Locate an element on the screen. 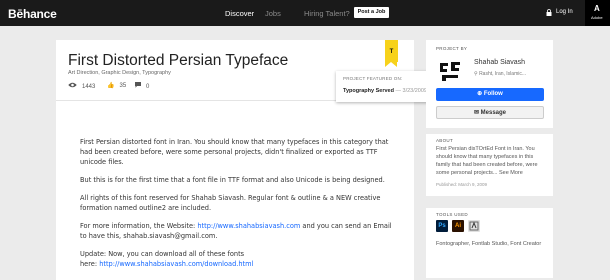 Image resolution: width=610 pixels, height=280 pixels. views-stat: 1443 is located at coordinates (81, 86).